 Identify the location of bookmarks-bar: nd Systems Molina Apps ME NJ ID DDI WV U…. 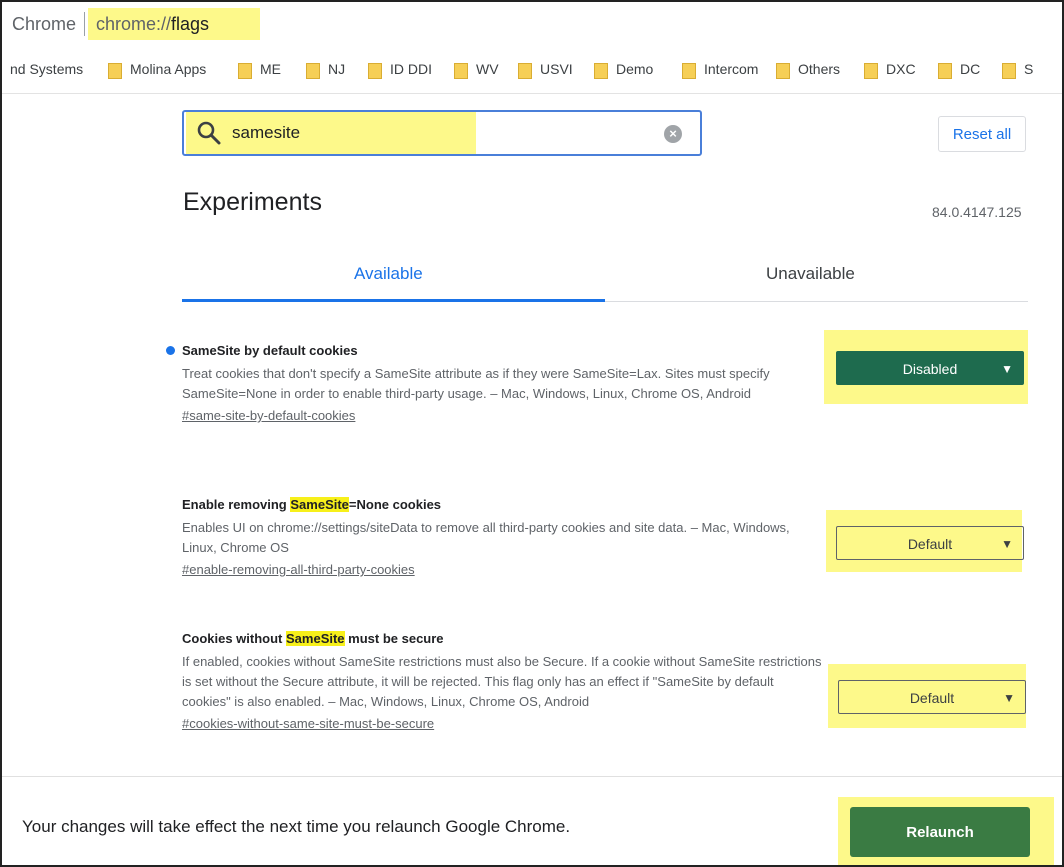
(532, 70).